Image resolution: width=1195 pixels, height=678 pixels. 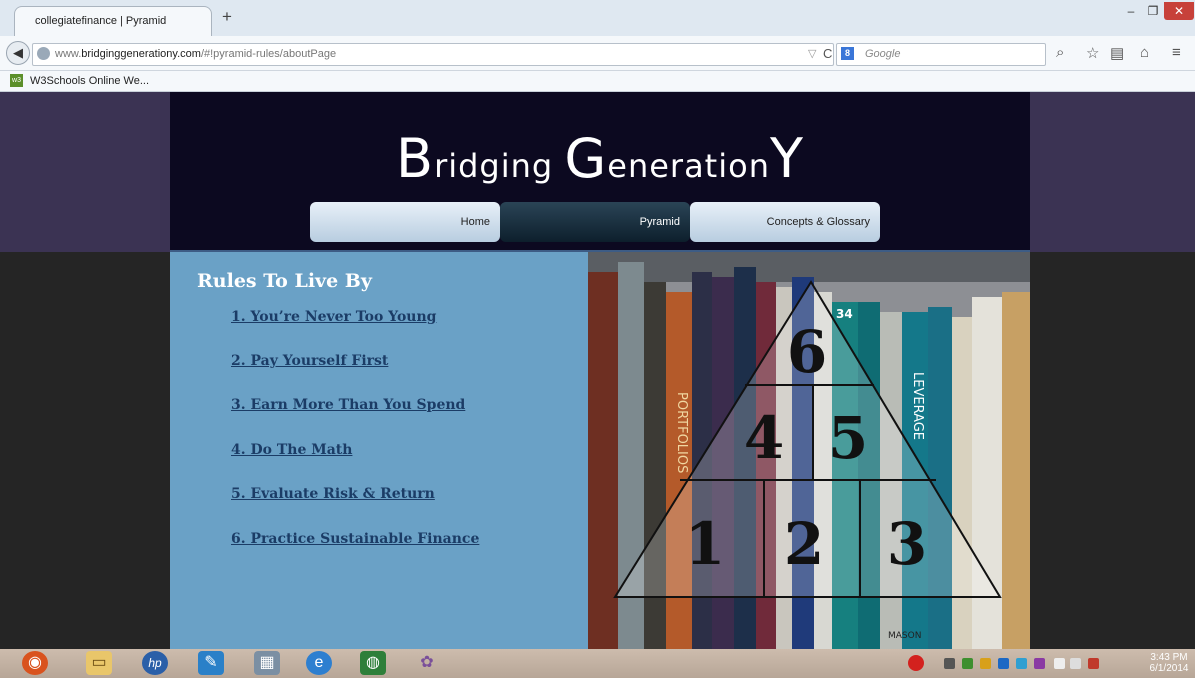 What do you see at coordinates (1131, 11) in the screenshot?
I see `minimize-button: –` at bounding box center [1131, 11].